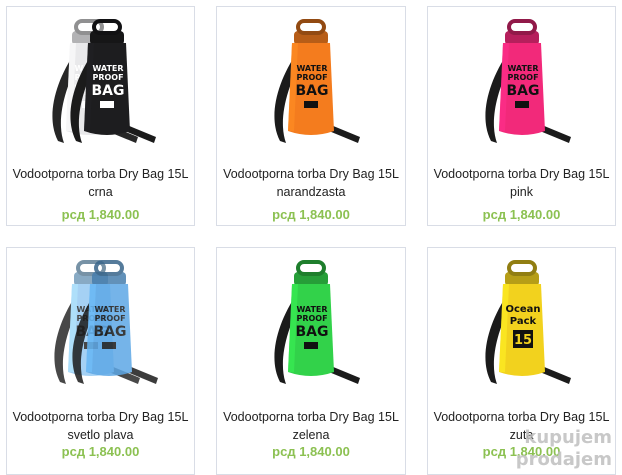 The image size is (622, 475). I want to click on product-color-label: zuta, so click(521, 435).